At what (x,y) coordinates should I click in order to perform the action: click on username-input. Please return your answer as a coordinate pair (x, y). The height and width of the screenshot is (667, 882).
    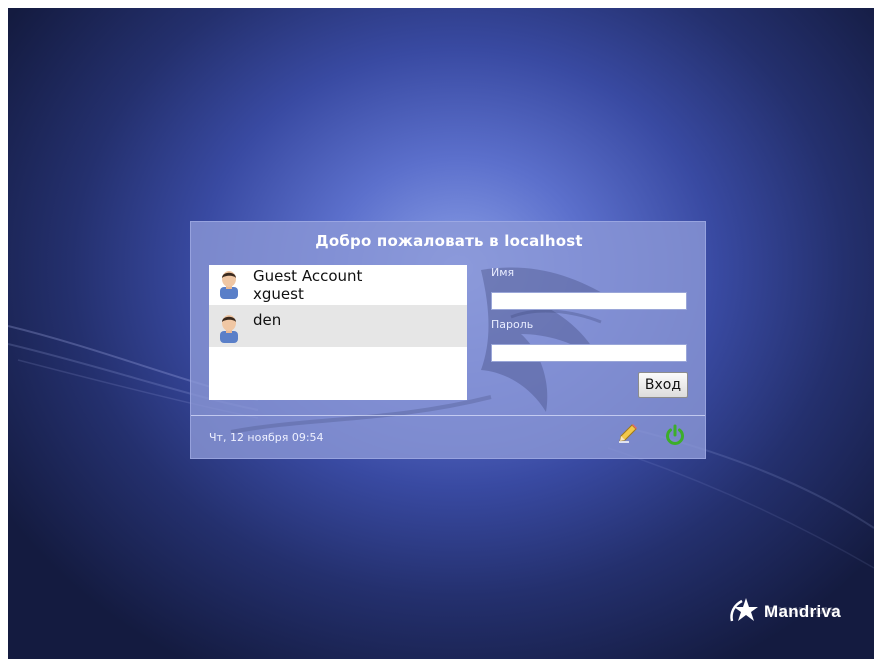
    Looking at the image, I should click on (589, 301).